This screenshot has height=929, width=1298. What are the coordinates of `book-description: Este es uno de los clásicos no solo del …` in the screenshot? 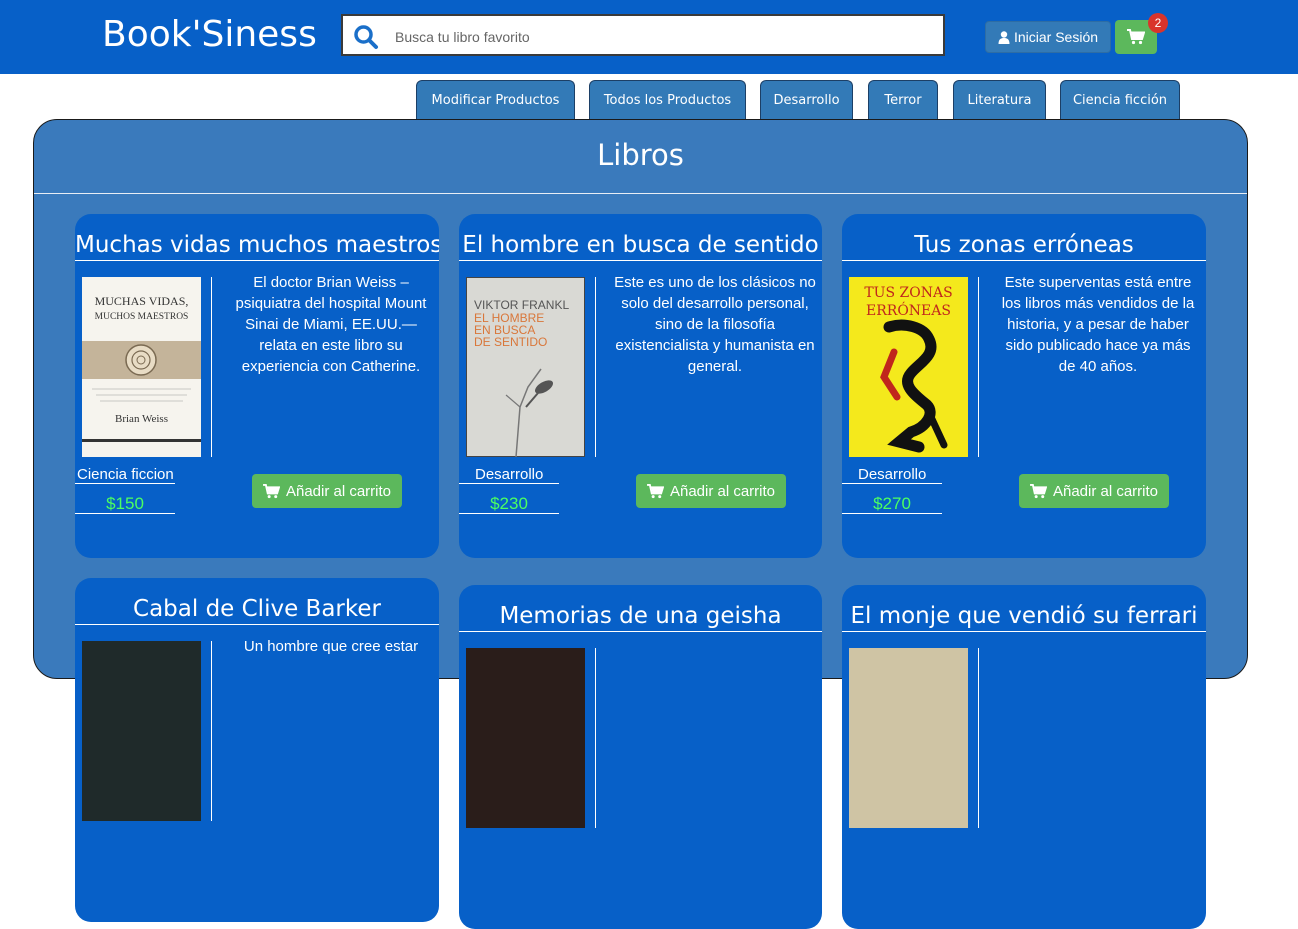 It's located at (715, 324).